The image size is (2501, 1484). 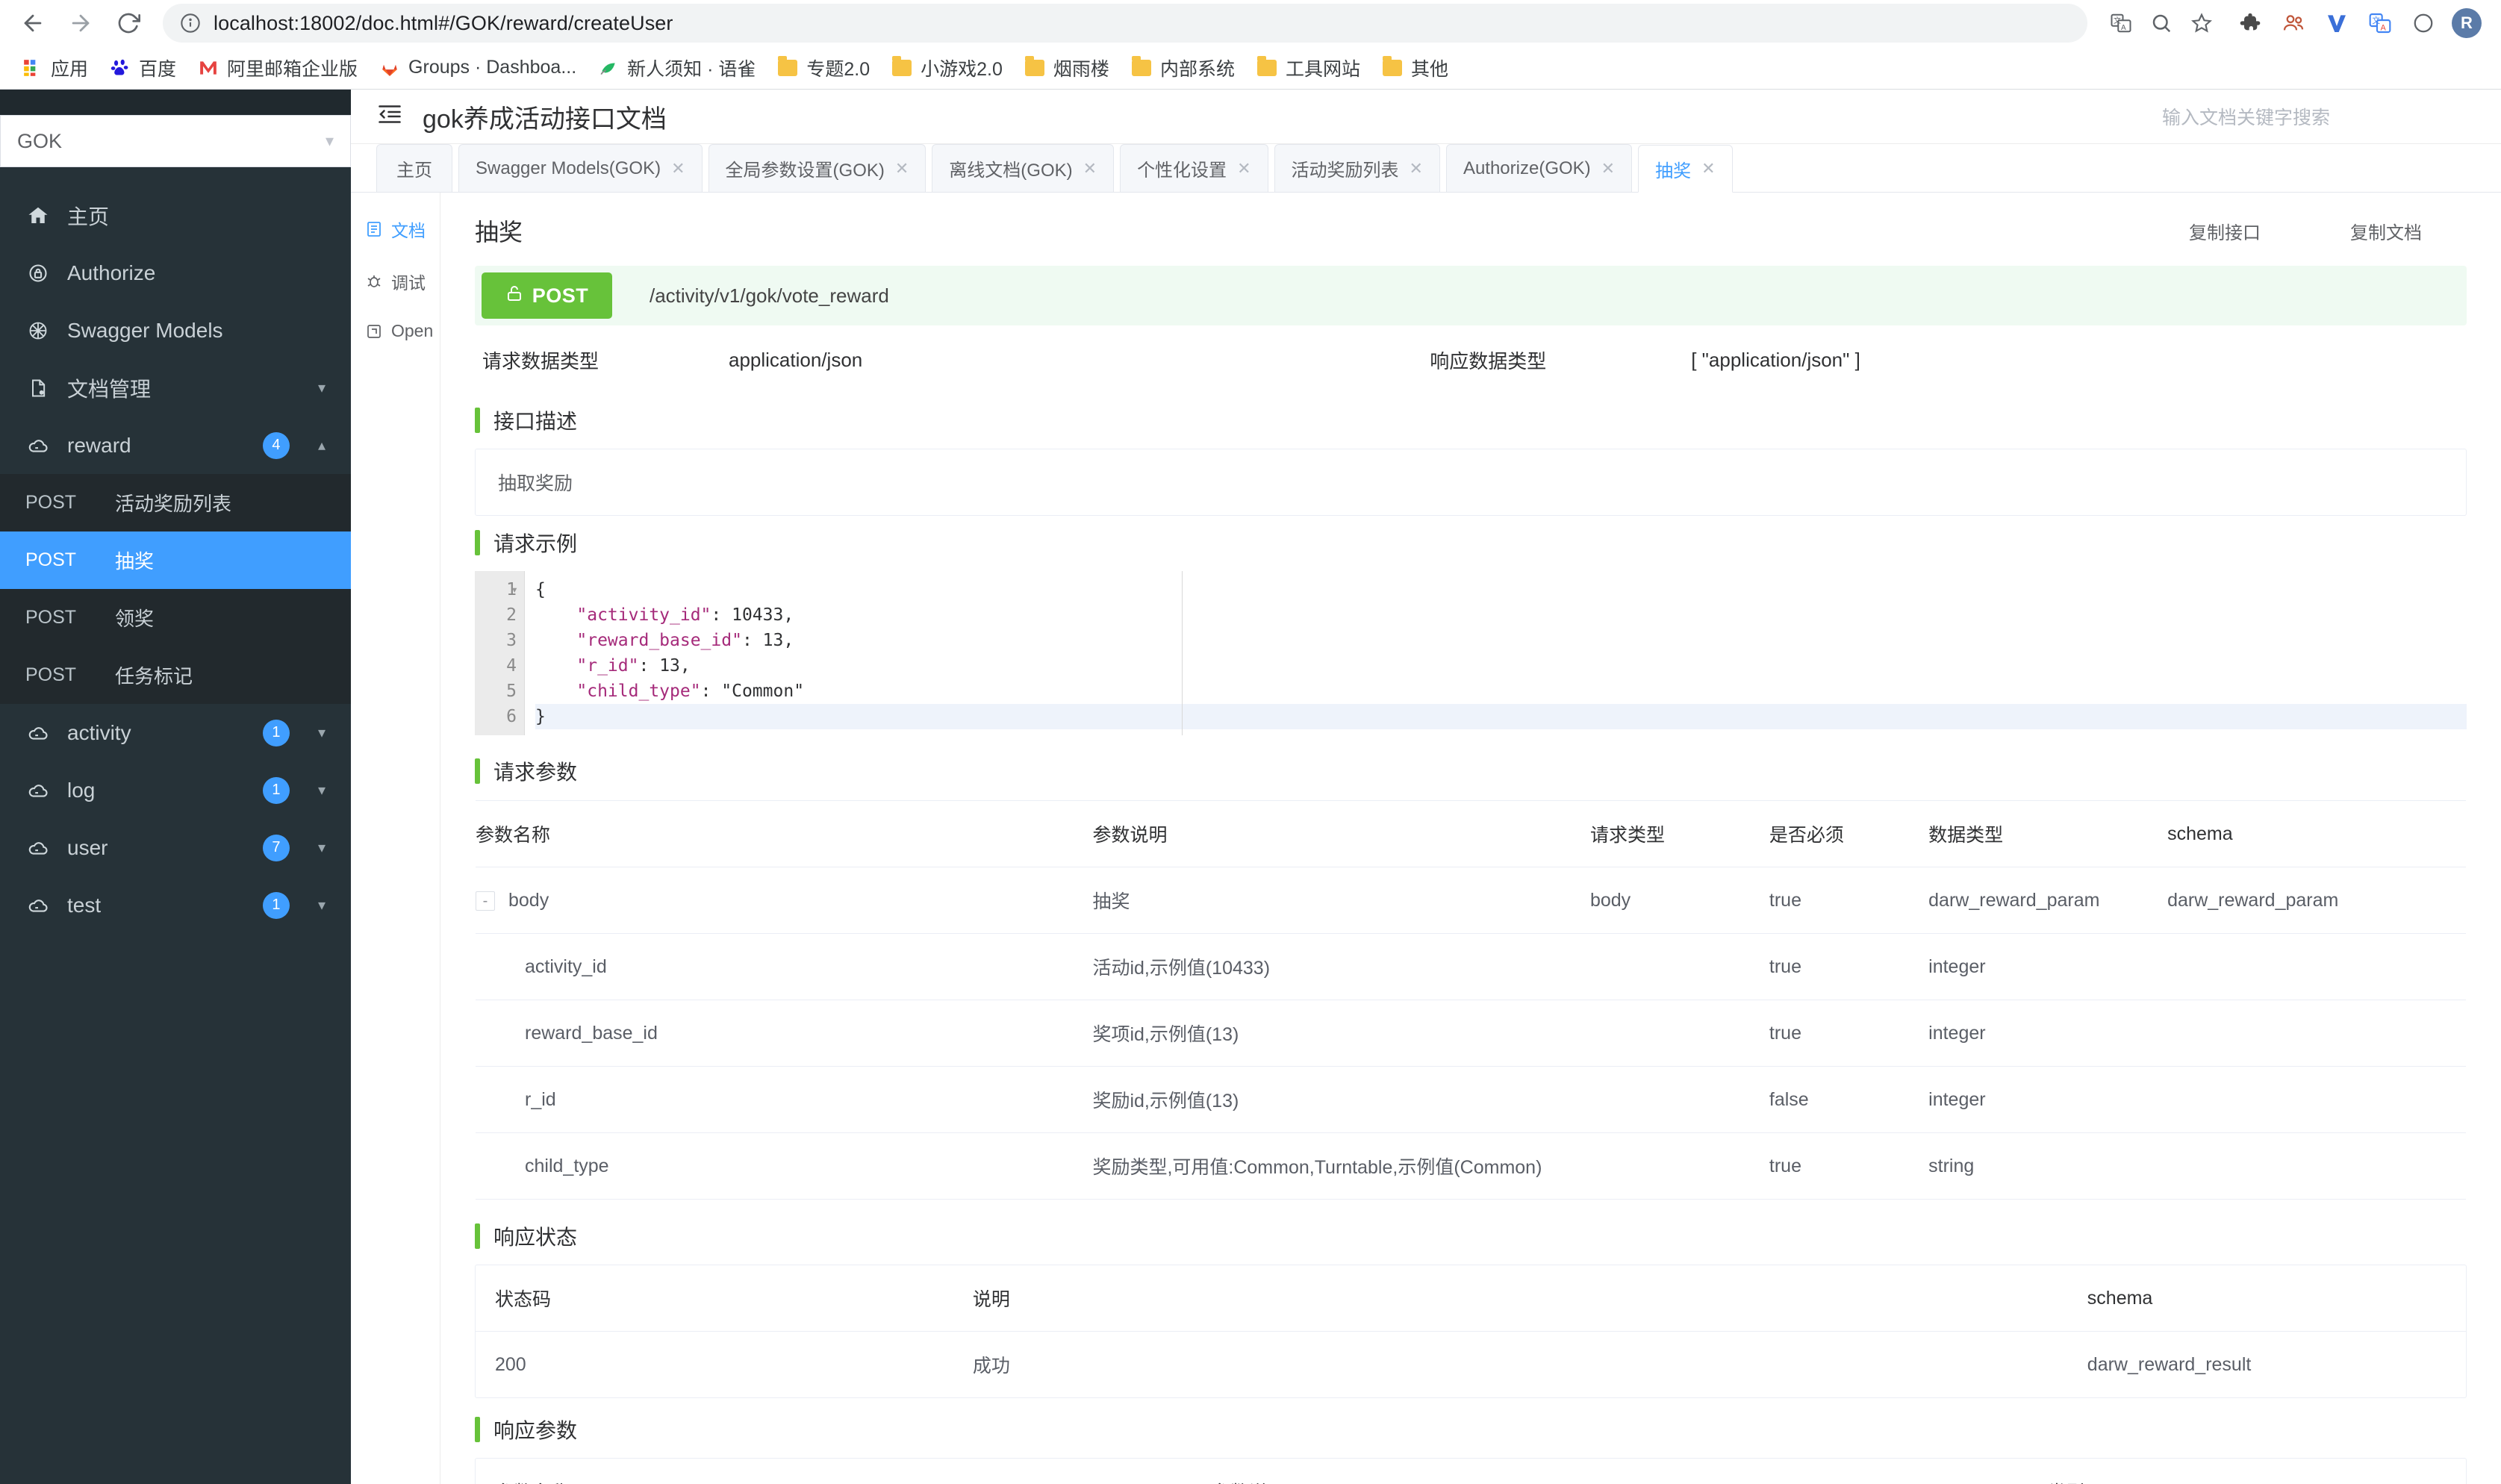 I want to click on param-schema-cell: darw_reward_param, so click(x=2317, y=901).